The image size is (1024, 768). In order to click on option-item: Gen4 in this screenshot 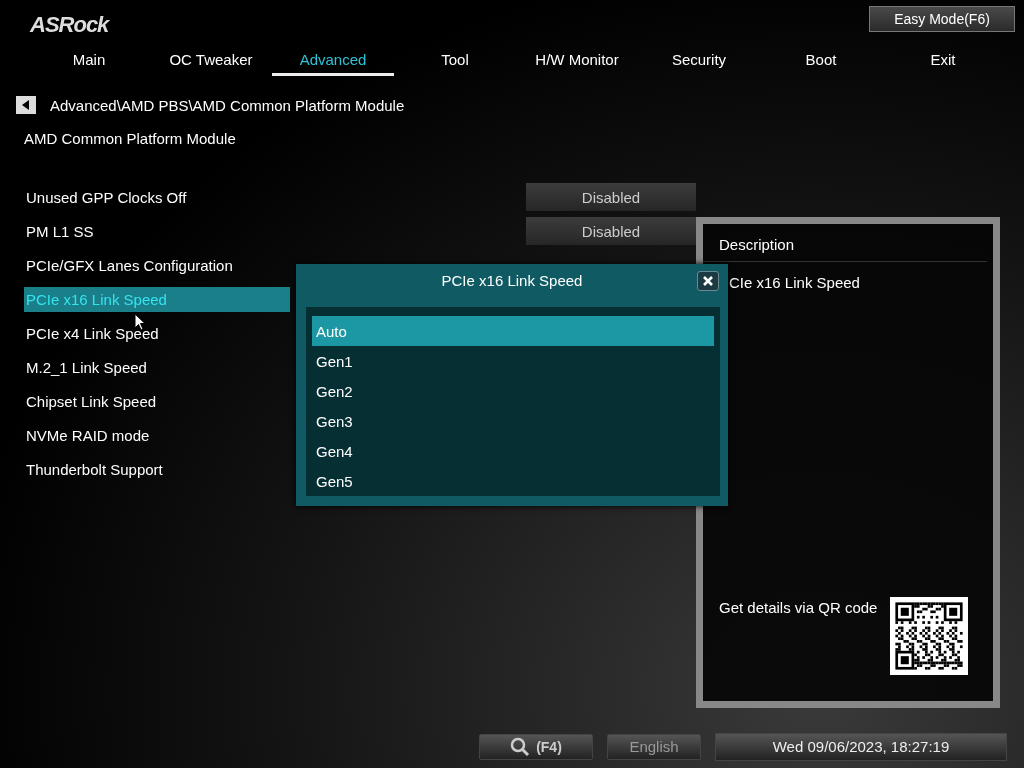, I will do `click(513, 451)`.